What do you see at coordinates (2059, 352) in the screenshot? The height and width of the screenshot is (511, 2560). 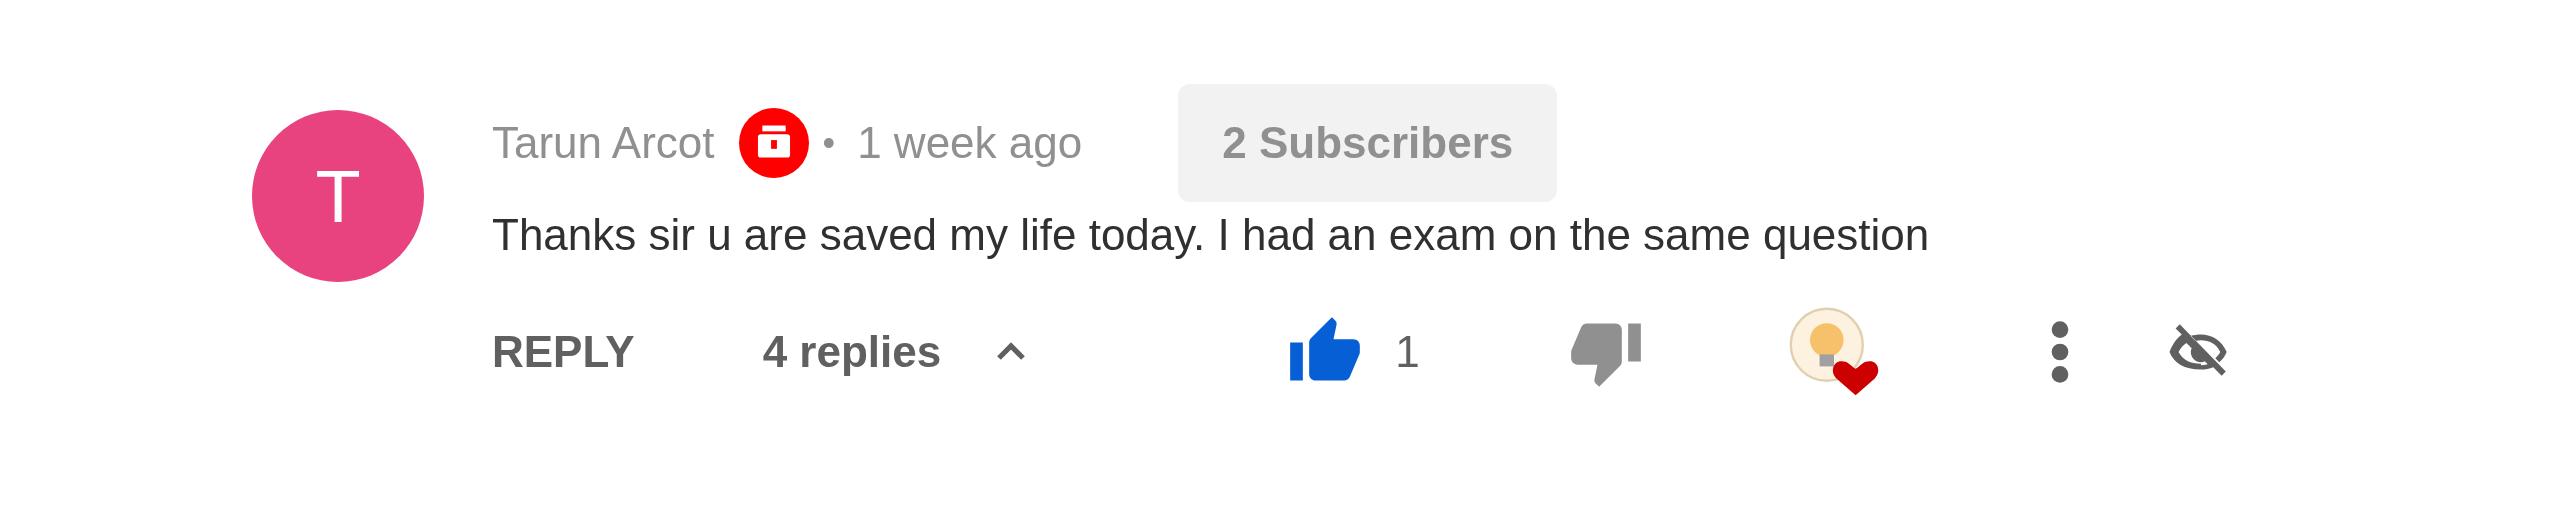 I see `more-icon` at bounding box center [2059, 352].